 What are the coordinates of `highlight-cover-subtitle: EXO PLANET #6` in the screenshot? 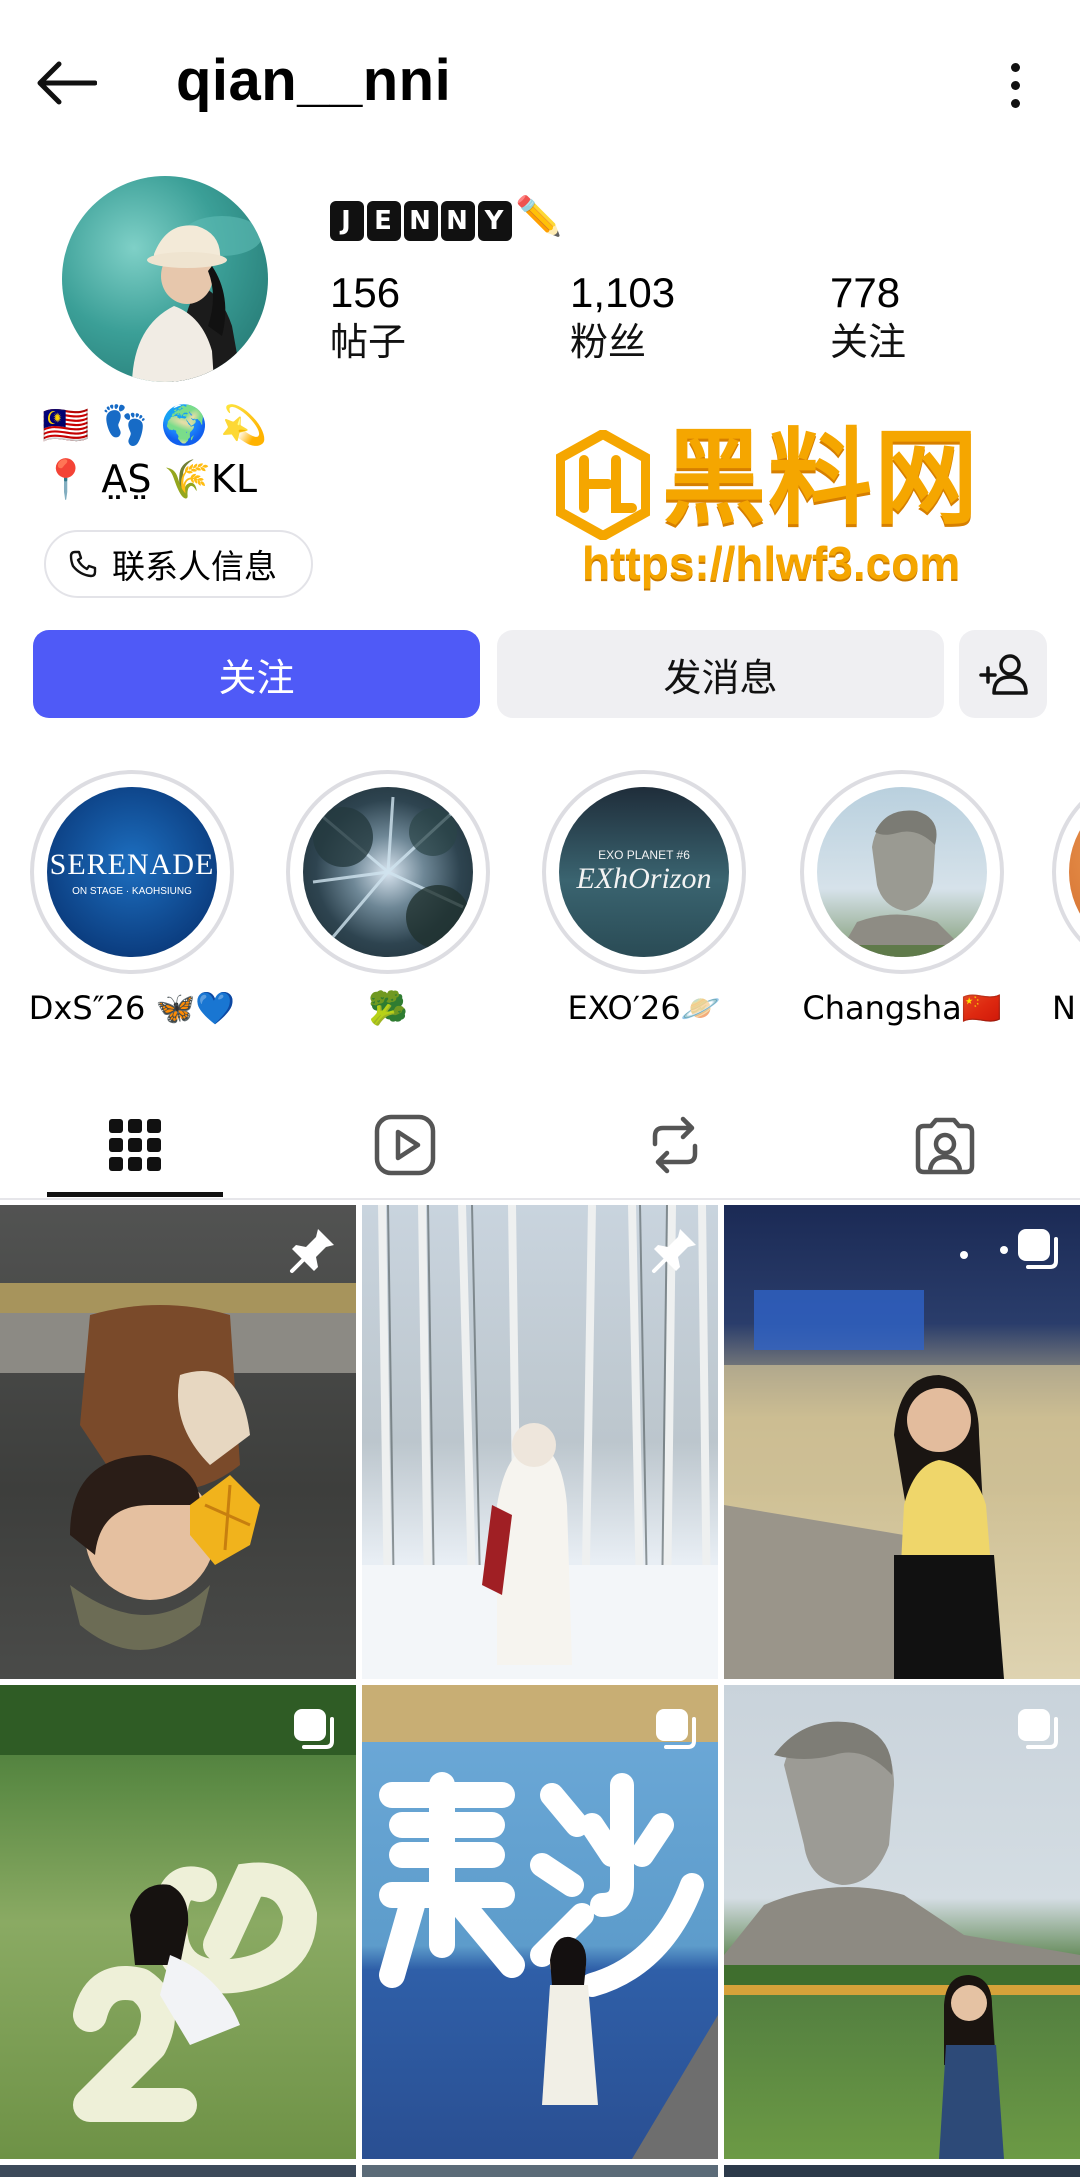 It's located at (644, 855).